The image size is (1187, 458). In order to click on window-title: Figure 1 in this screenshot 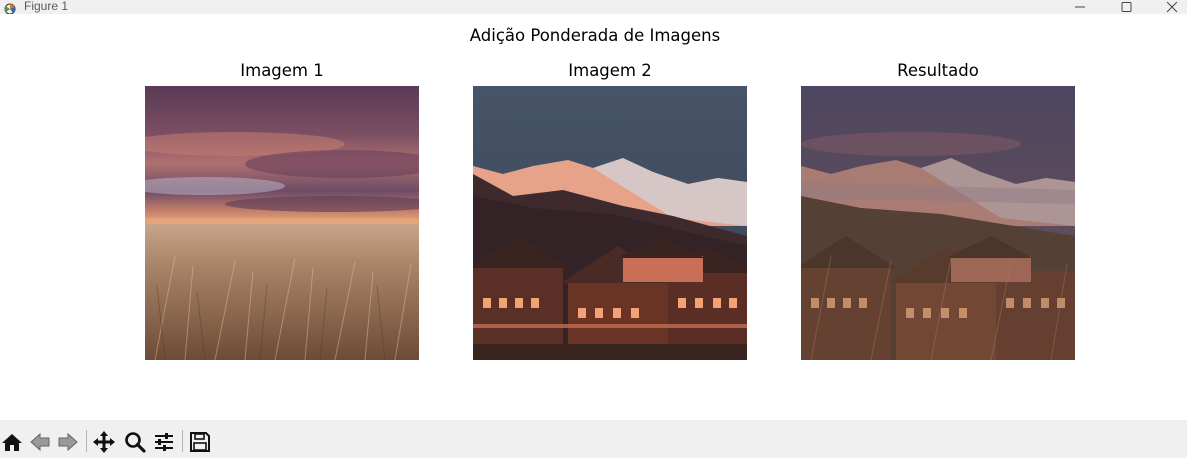, I will do `click(46, 6)`.